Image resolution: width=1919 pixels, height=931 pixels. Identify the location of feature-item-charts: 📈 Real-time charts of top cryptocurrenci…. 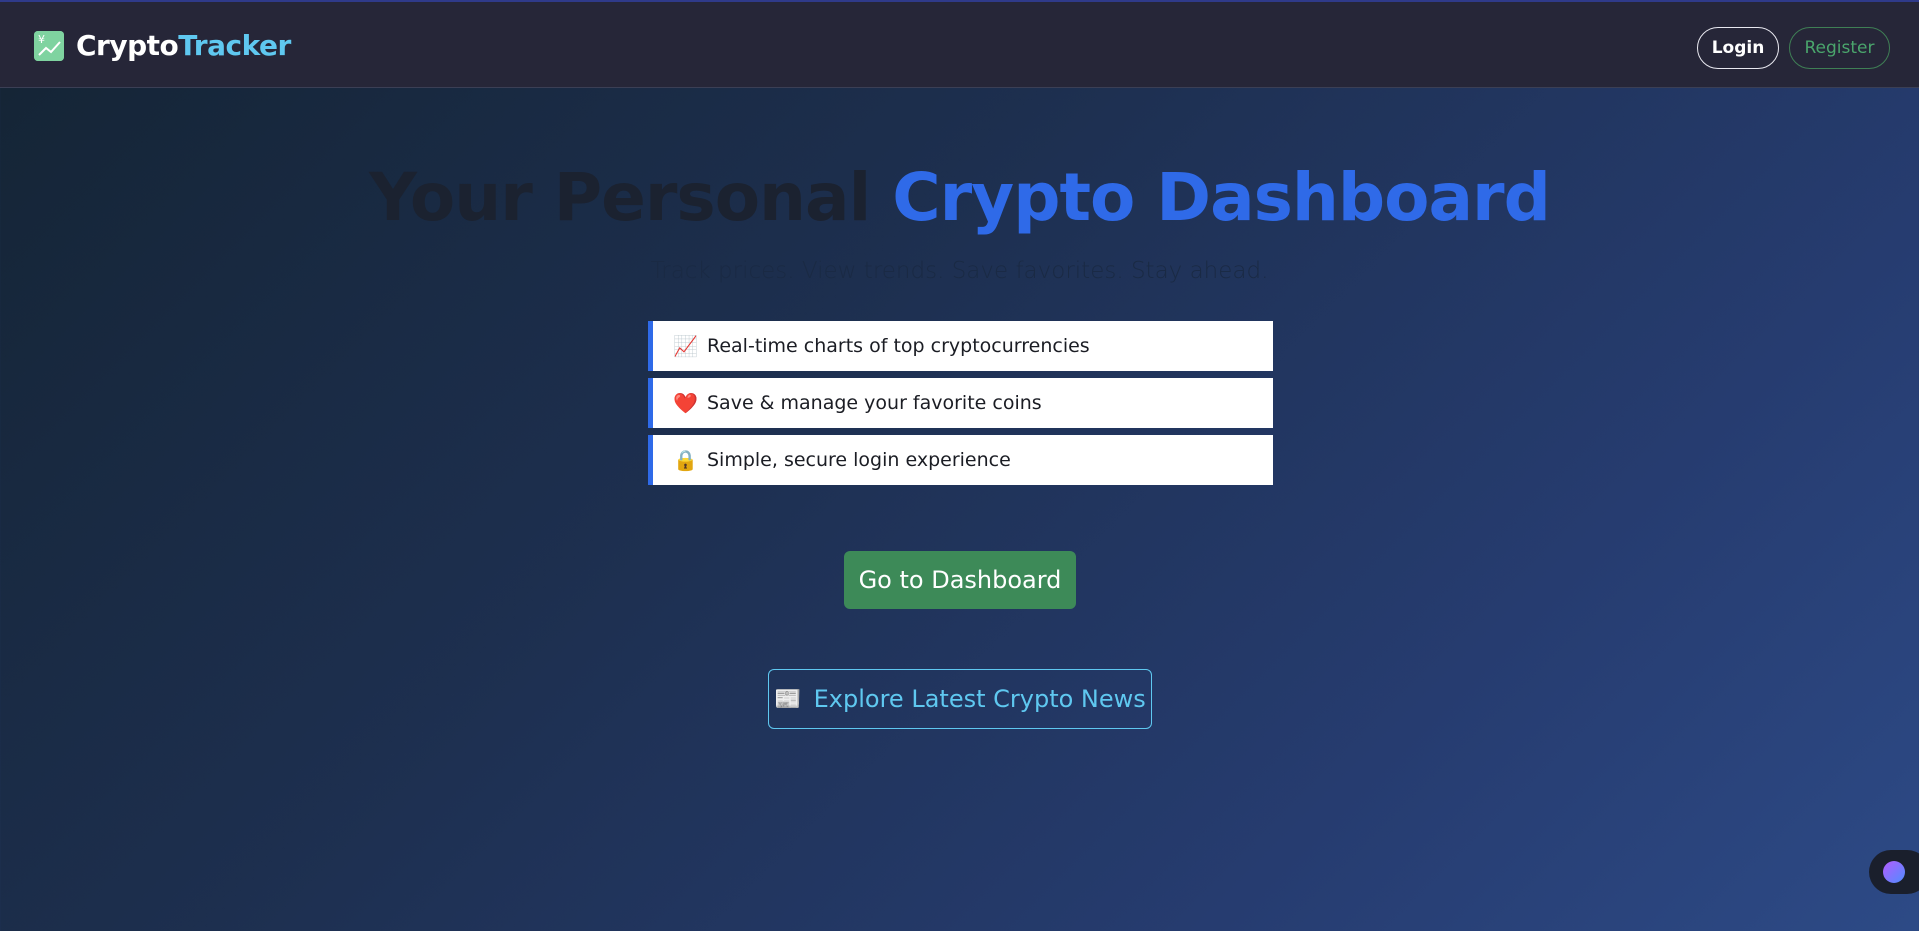
(960, 346).